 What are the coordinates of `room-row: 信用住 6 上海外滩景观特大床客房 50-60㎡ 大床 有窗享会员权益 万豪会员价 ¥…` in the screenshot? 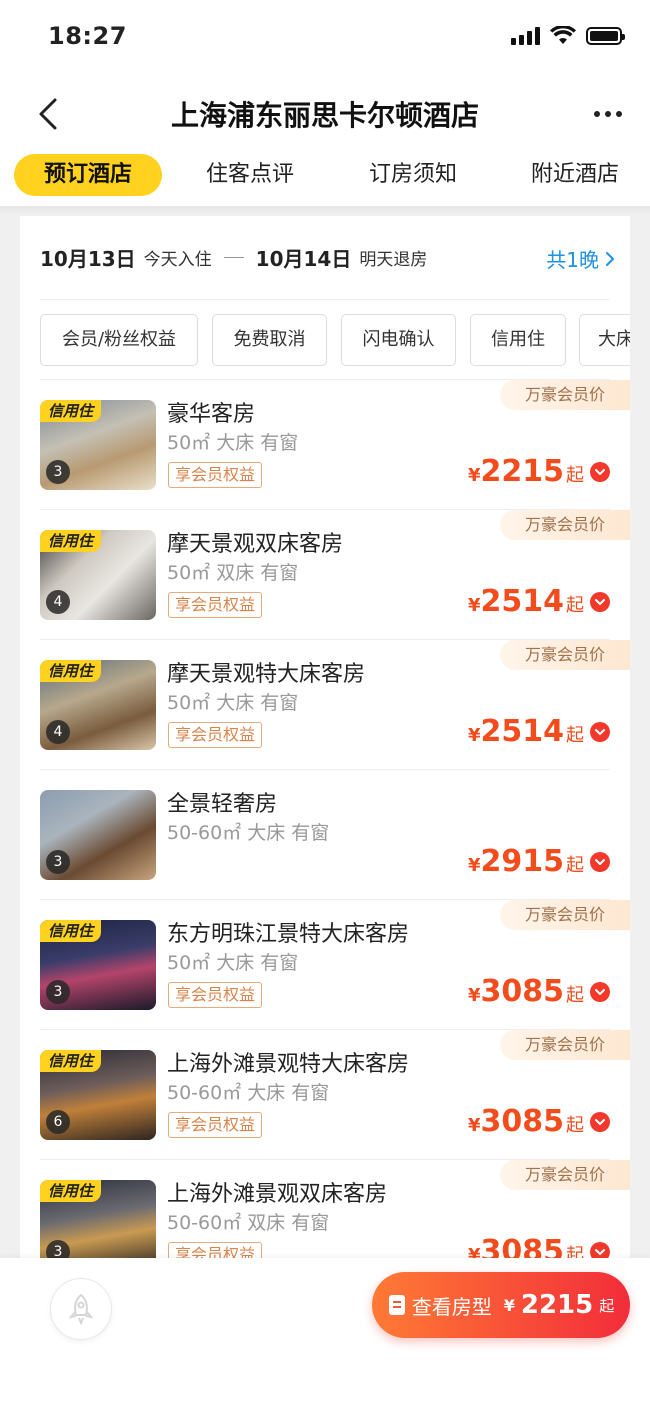 It's located at (325, 1095).